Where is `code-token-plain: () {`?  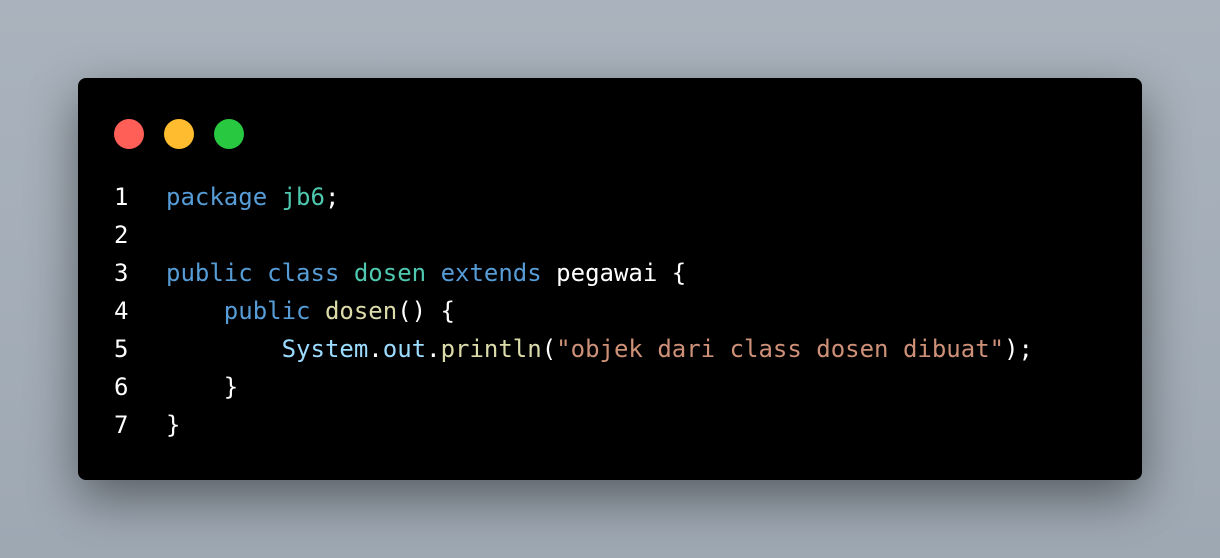 code-token-plain: () { is located at coordinates (426, 311).